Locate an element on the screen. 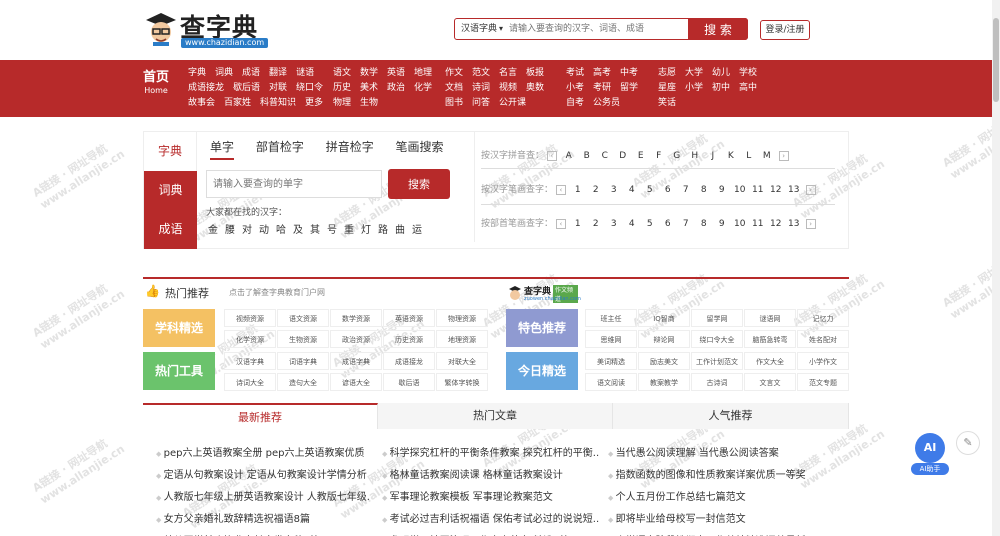  nav-link: 语文 is located at coordinates (342, 73).